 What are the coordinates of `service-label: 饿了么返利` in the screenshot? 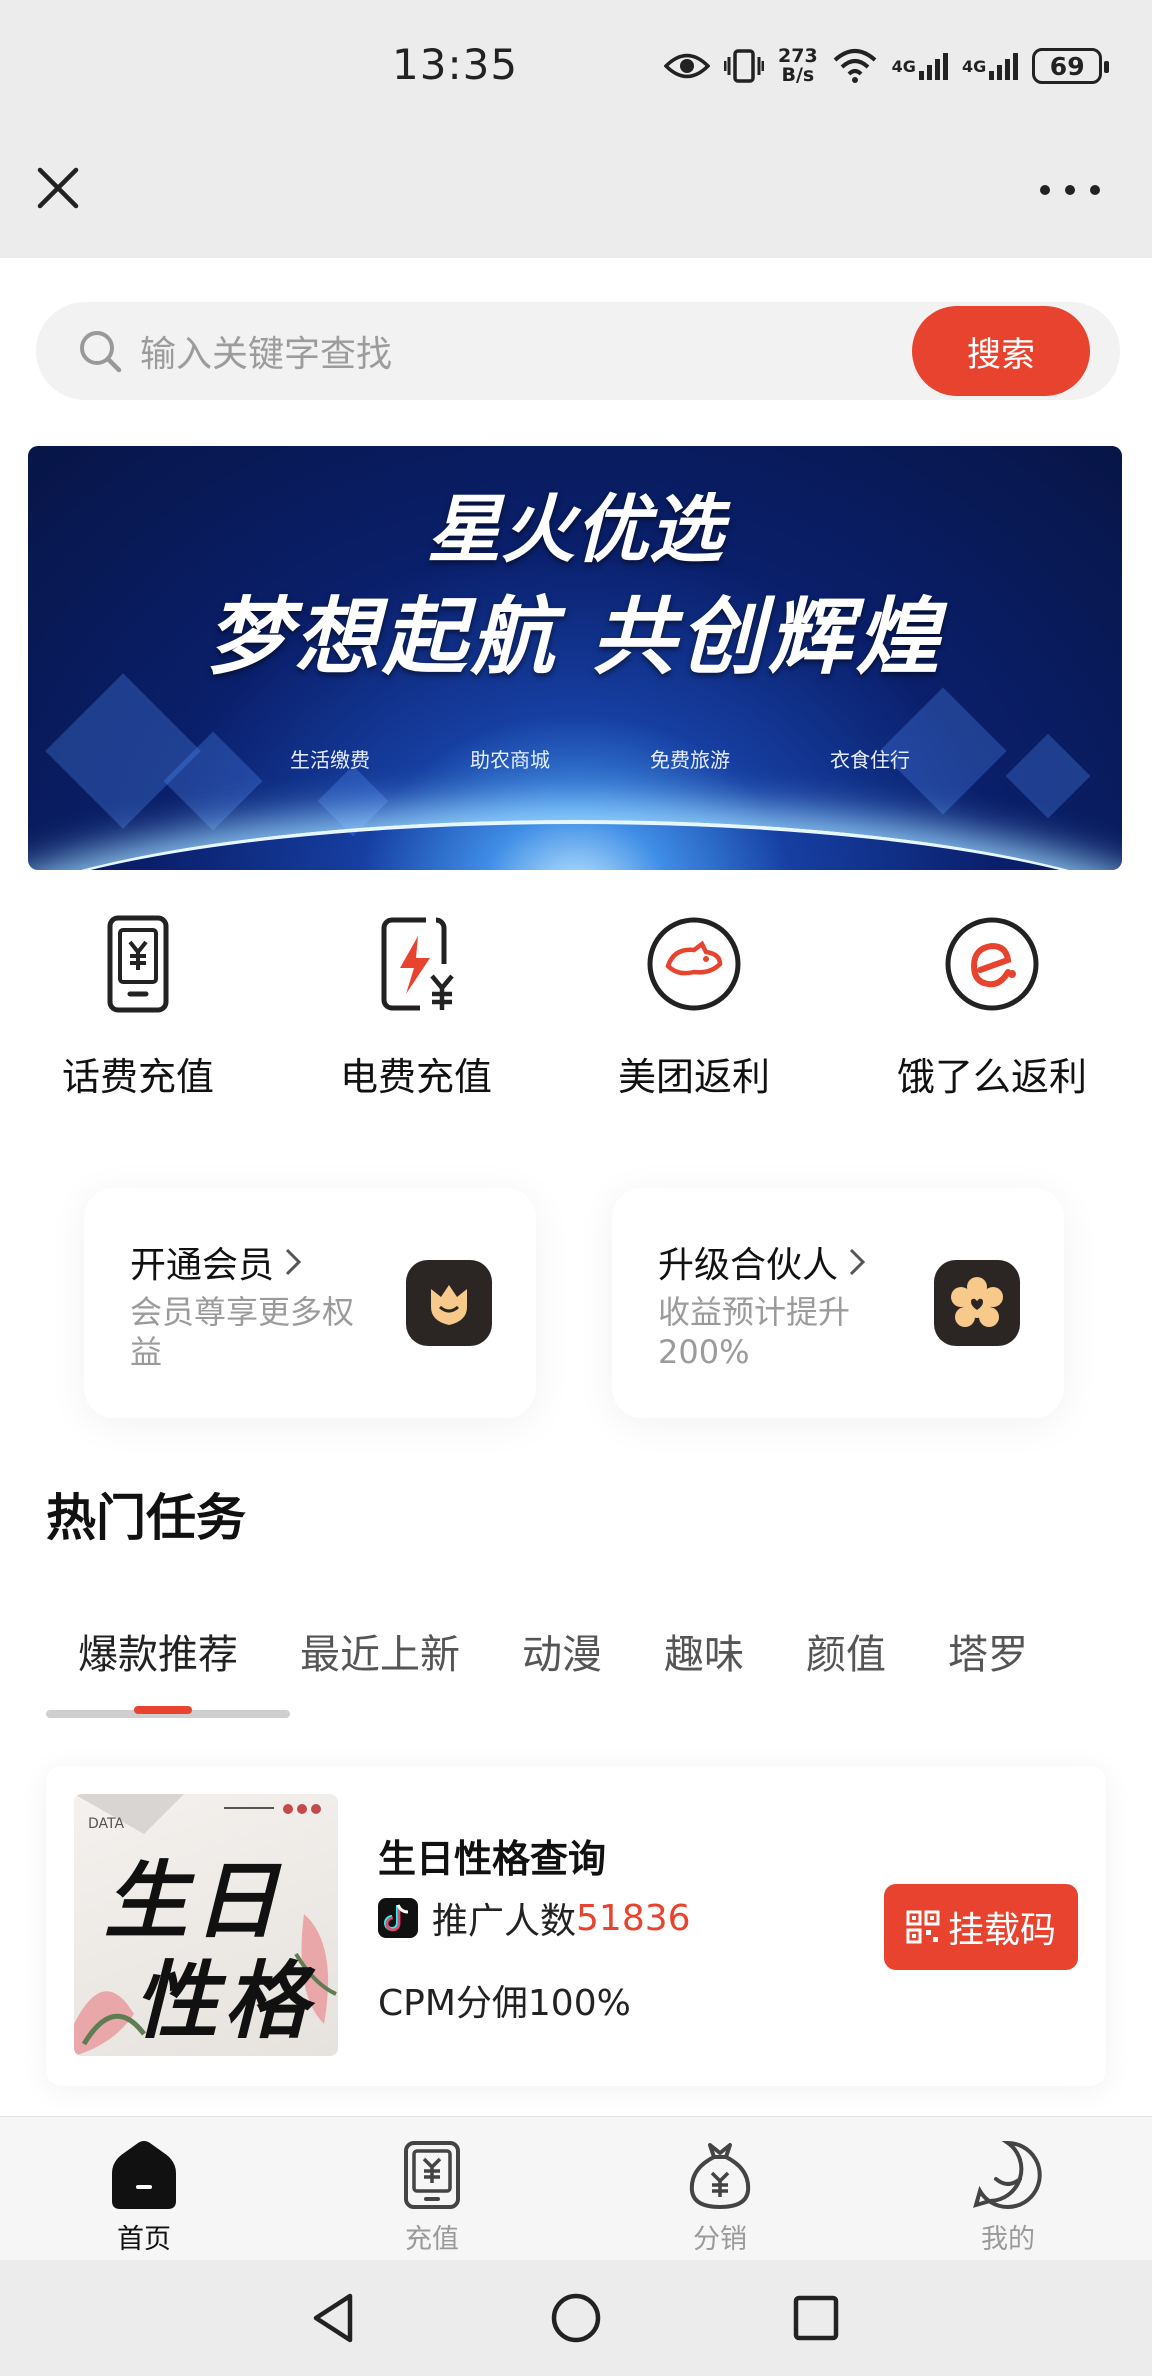 It's located at (991, 1077).